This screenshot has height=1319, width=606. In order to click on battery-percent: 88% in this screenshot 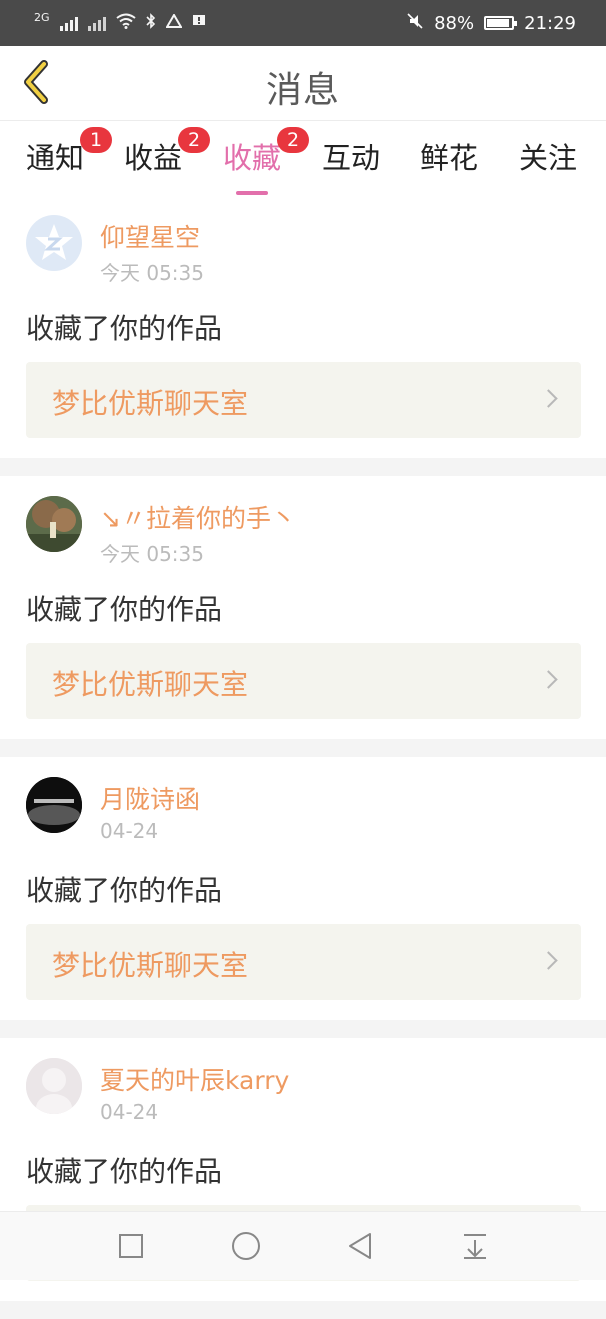, I will do `click(454, 23)`.